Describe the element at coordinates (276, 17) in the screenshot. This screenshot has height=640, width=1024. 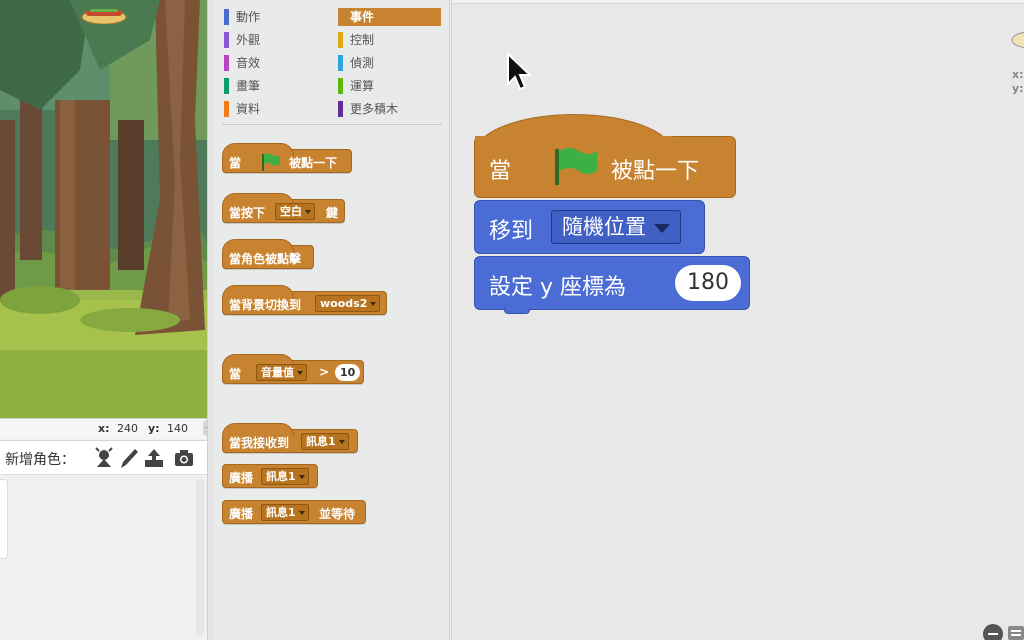
I see `category-1: 動作` at that location.